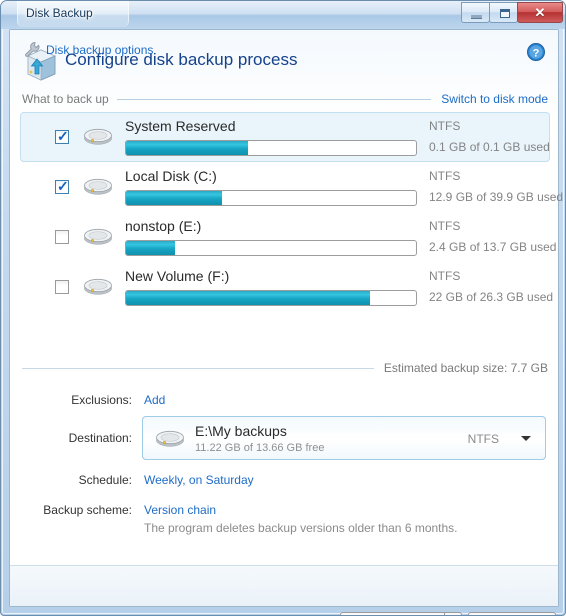  Describe the element at coordinates (483, 439) in the screenshot. I see `destination-filesystem: NTFS` at that location.